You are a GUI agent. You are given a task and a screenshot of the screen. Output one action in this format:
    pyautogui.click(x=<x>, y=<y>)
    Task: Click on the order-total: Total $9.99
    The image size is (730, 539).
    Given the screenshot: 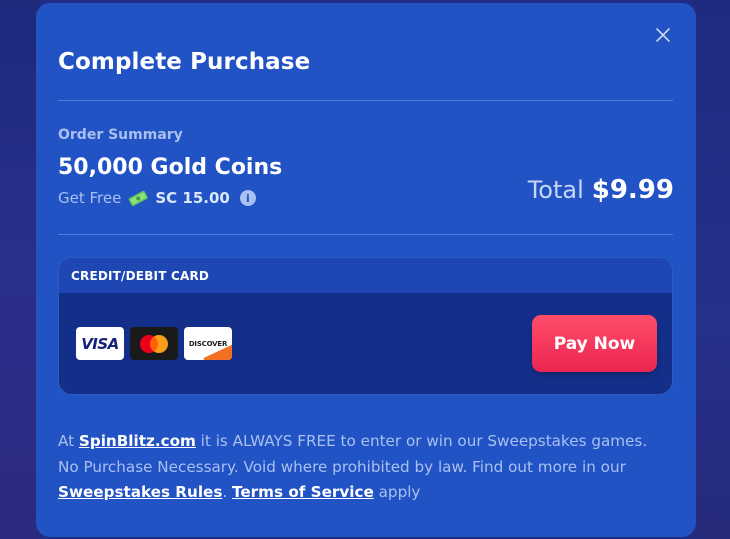 What is the action you would take?
    pyautogui.click(x=601, y=190)
    